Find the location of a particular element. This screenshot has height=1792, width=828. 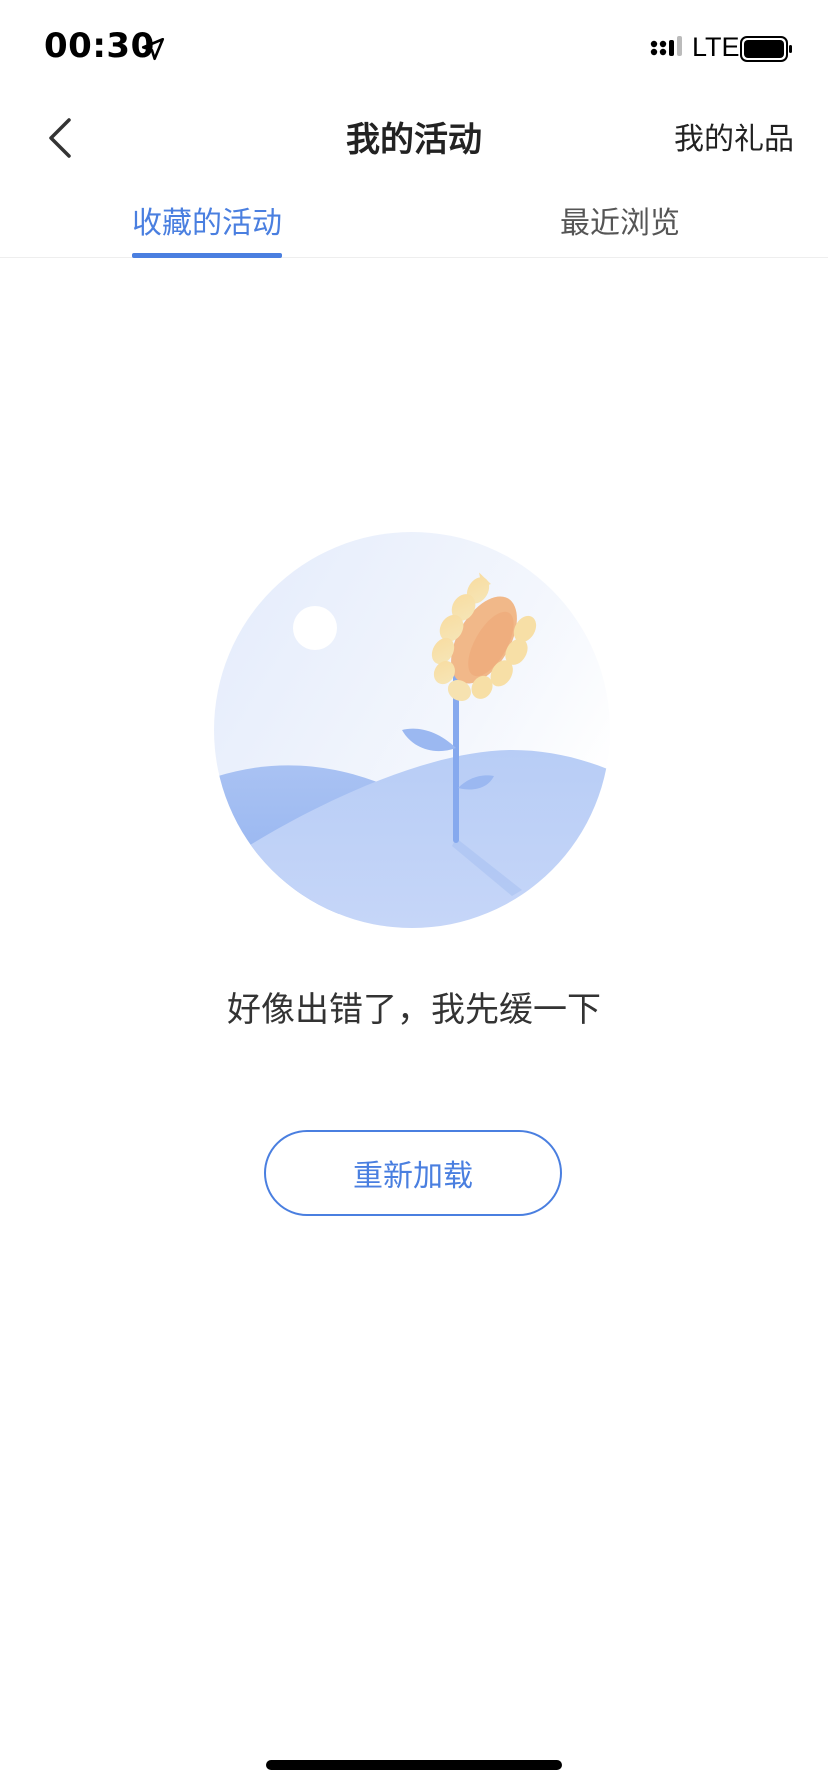

location-arrow-icon is located at coordinates (153, 49).